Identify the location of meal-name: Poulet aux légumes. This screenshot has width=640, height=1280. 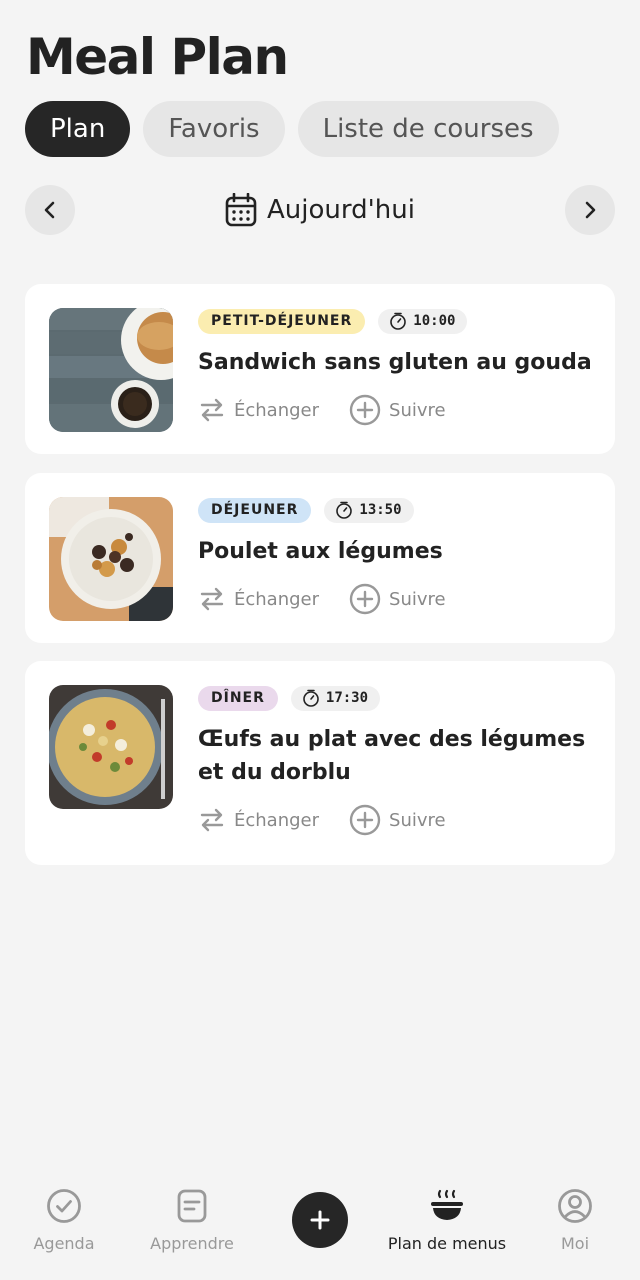
(396, 551).